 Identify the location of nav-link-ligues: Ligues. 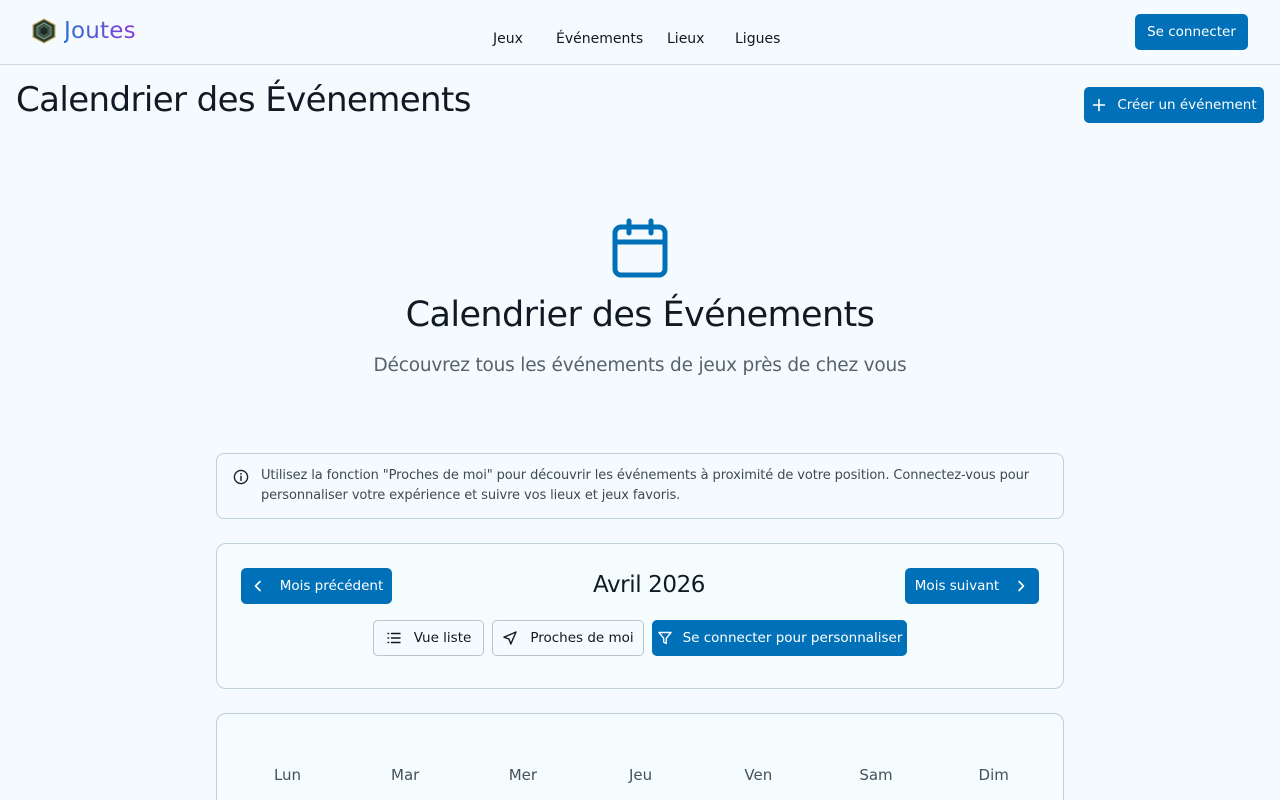
(757, 39).